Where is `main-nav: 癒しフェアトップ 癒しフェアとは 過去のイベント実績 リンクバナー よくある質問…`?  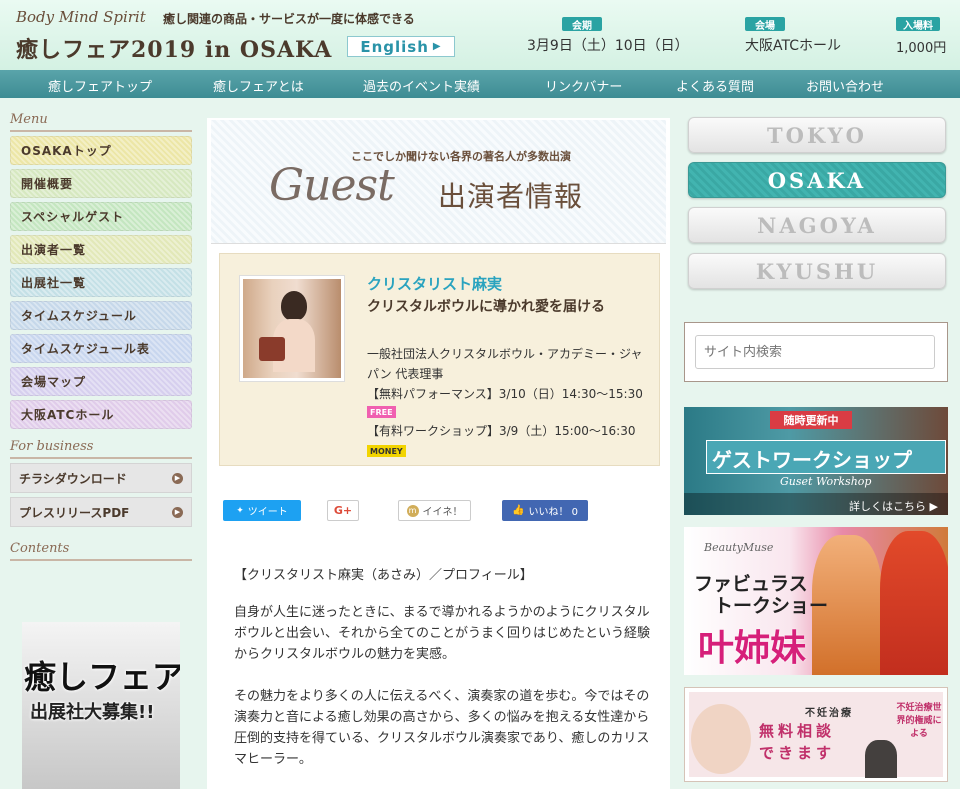 main-nav: 癒しフェアトップ 癒しフェアとは 過去のイベント実績 リンクバナー よくある質問… is located at coordinates (480, 84).